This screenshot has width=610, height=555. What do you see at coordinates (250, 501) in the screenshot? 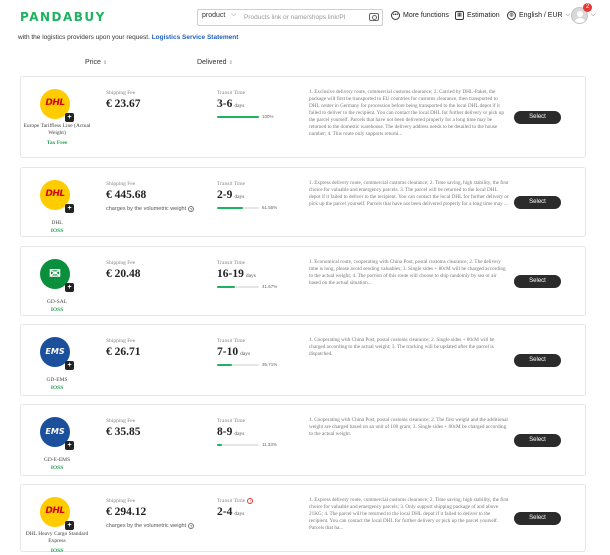
I see `alert-icon: !` at bounding box center [250, 501].